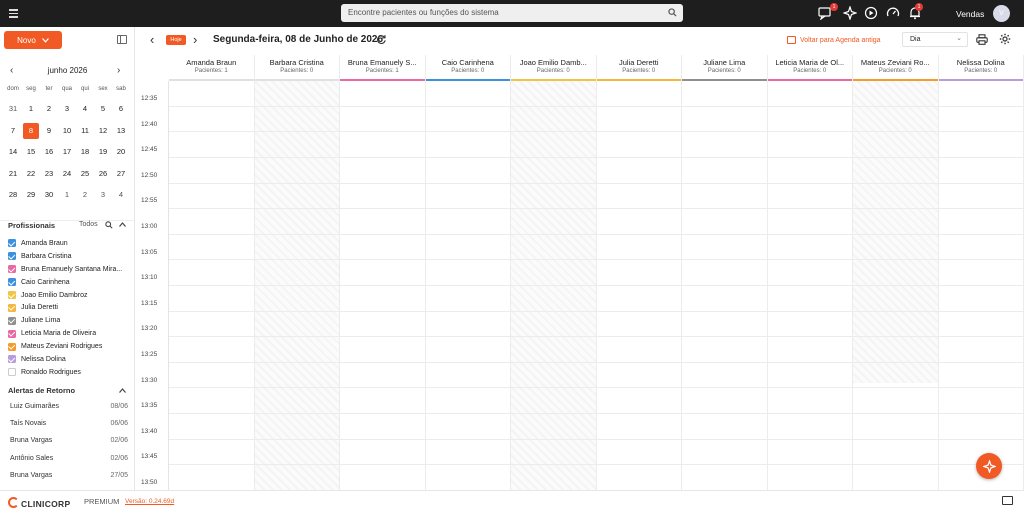  I want to click on settings-gear-icon, so click(1005, 39).